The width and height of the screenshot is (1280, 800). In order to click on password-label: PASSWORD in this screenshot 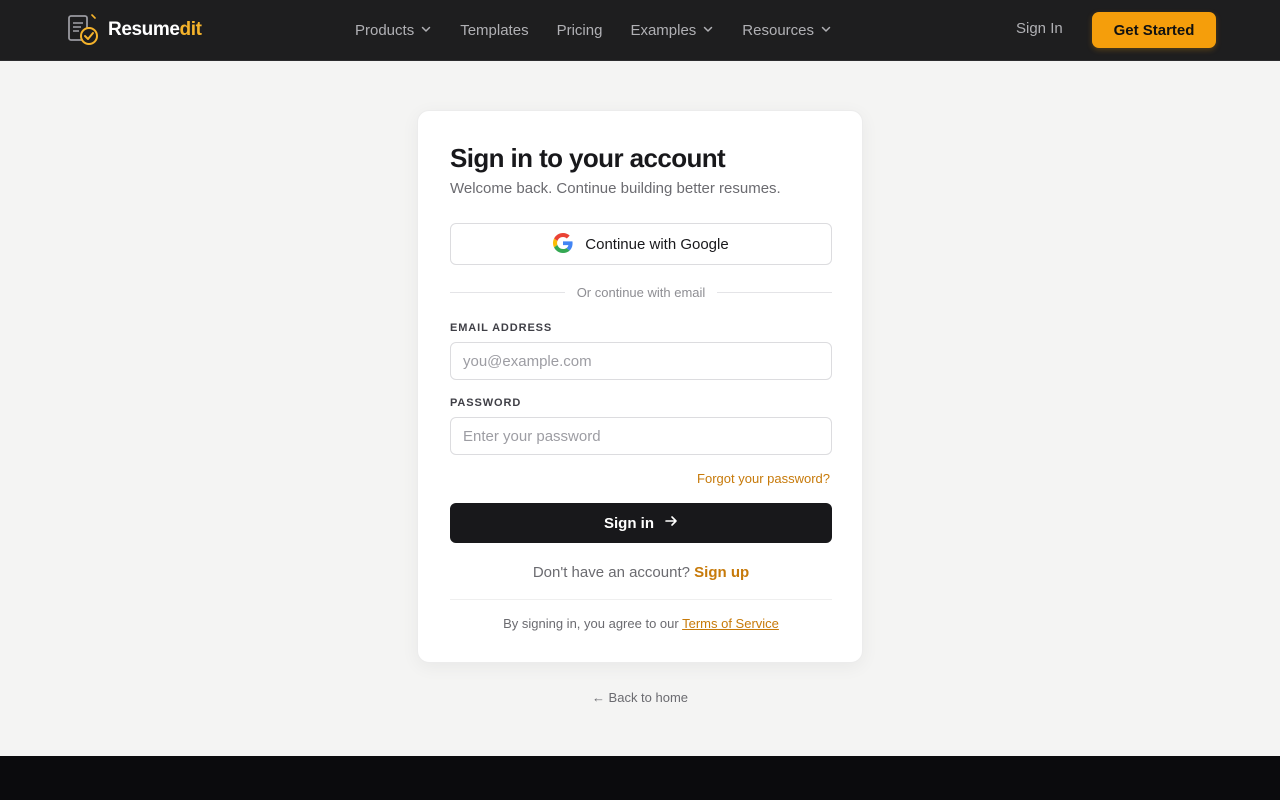, I will do `click(486, 403)`.